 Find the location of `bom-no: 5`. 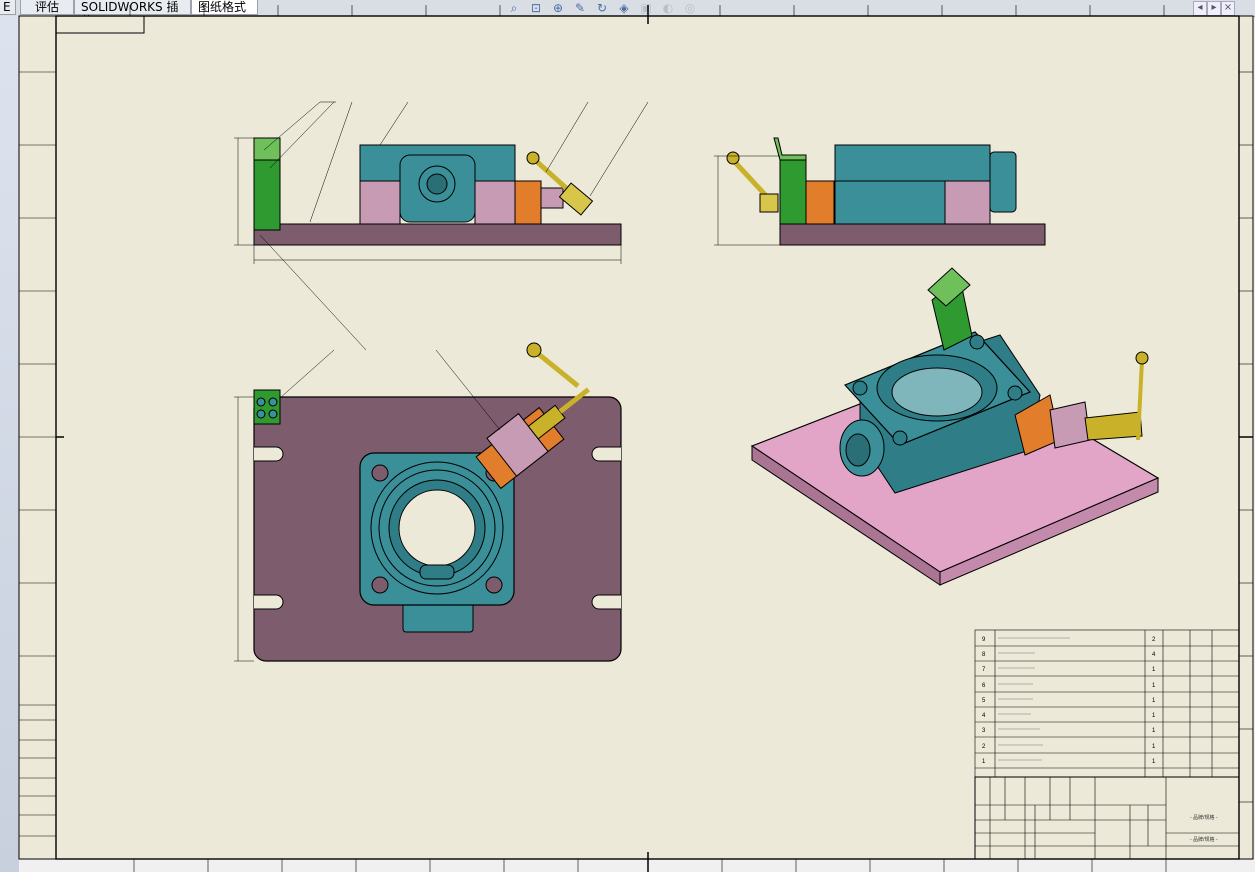

bom-no: 5 is located at coordinates (984, 701).